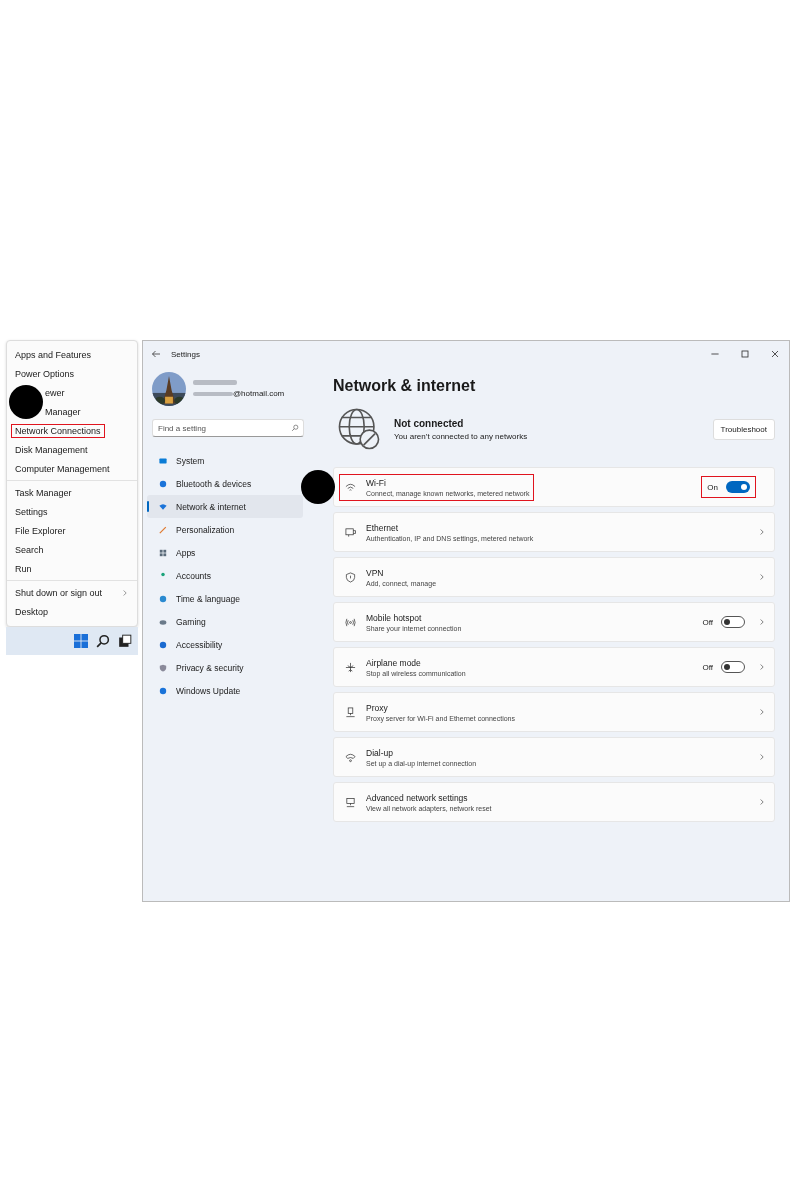  Describe the element at coordinates (225, 621) in the screenshot. I see `sidebar-item: Gaming` at that location.